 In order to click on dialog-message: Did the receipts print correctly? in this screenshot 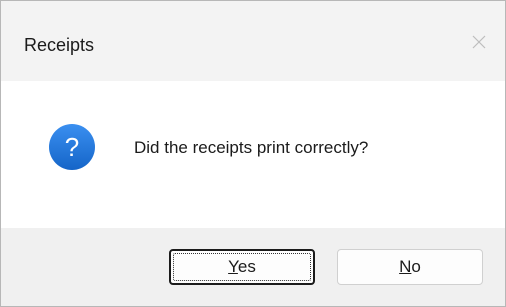, I will do `click(251, 147)`.